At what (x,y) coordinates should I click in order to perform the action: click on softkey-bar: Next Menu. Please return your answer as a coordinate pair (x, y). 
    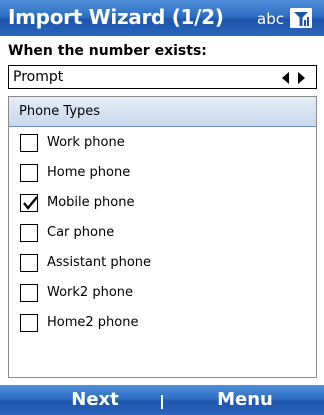
    Looking at the image, I should click on (162, 400).